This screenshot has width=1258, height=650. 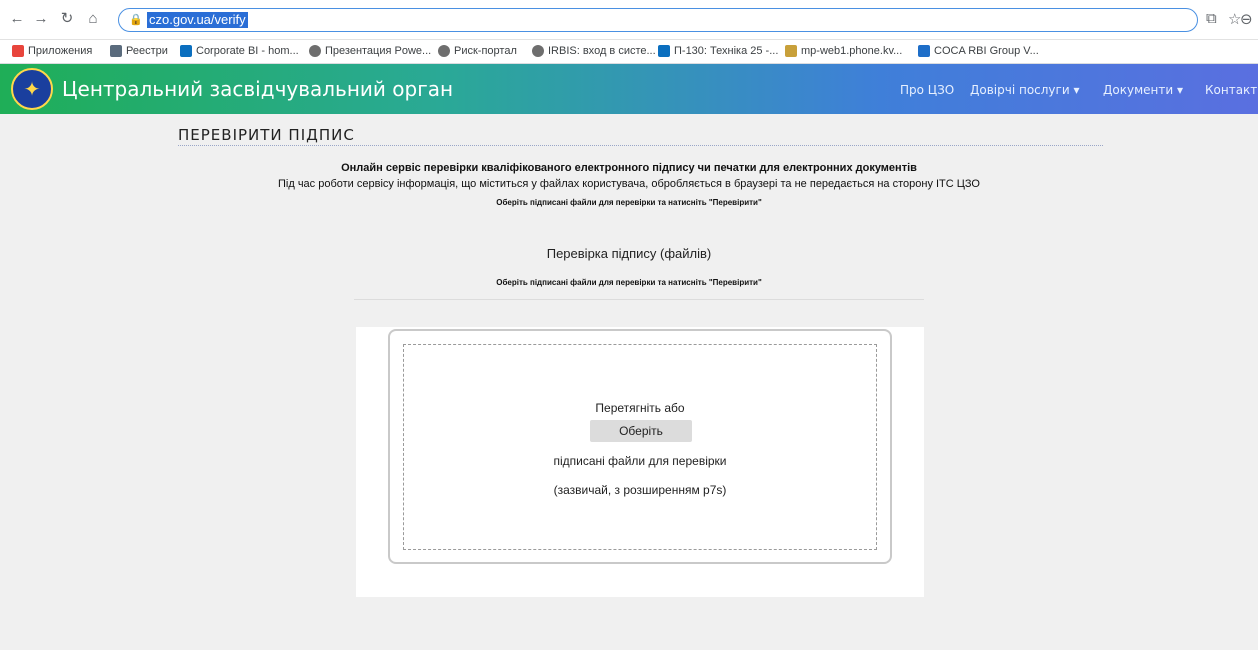 What do you see at coordinates (257, 89) in the screenshot?
I see `site-title: Центральний засвідчувальний орган` at bounding box center [257, 89].